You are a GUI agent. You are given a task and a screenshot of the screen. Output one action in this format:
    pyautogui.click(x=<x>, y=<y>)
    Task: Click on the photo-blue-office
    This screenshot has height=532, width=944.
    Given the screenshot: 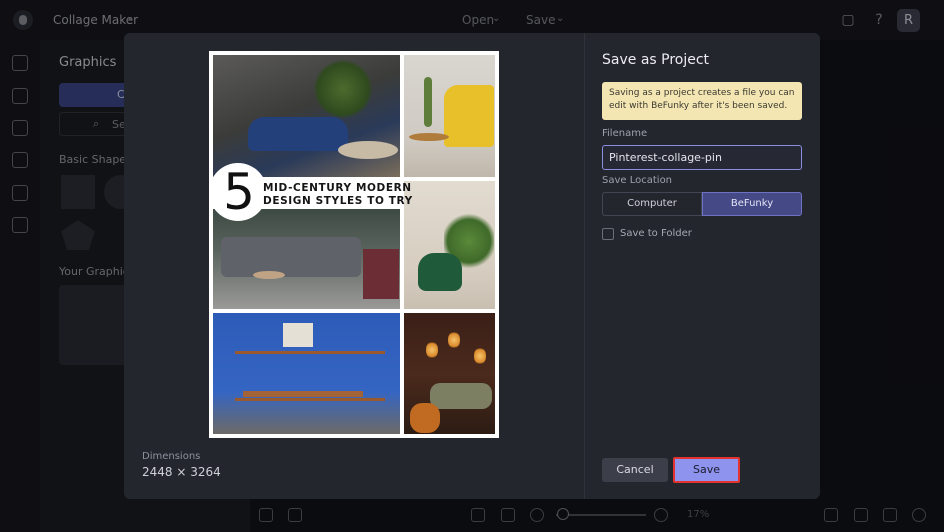 What is the action you would take?
    pyautogui.click(x=306, y=373)
    